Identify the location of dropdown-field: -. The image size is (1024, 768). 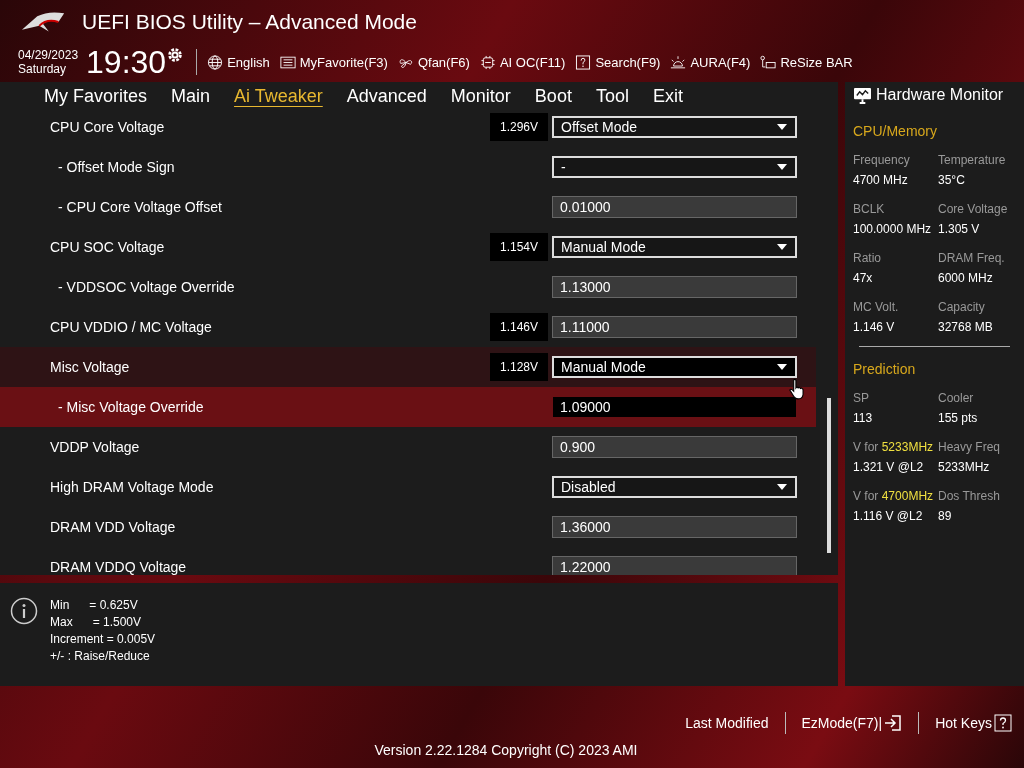
(674, 167).